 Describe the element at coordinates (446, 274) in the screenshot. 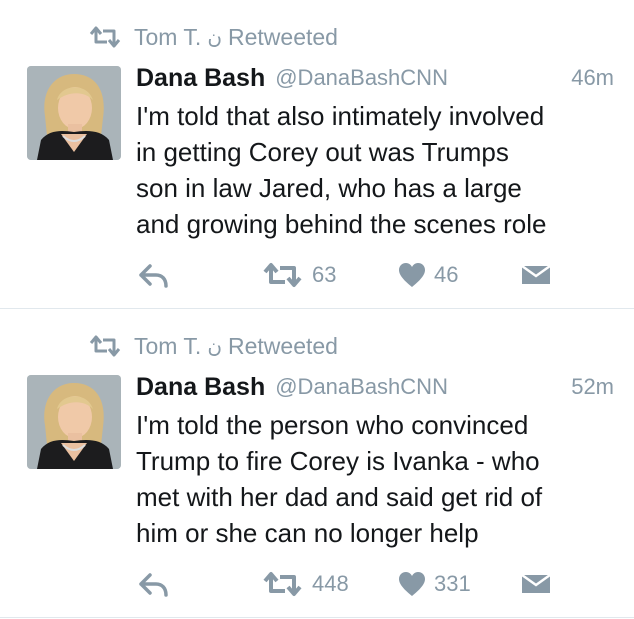

I see `like-count: 46` at that location.